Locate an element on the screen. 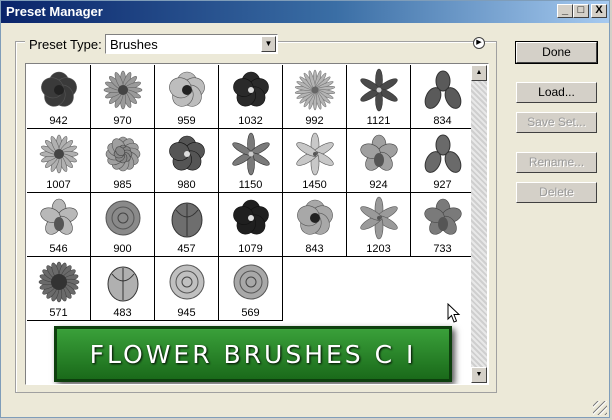  brush-preset-cell: 1450 is located at coordinates (315, 161).